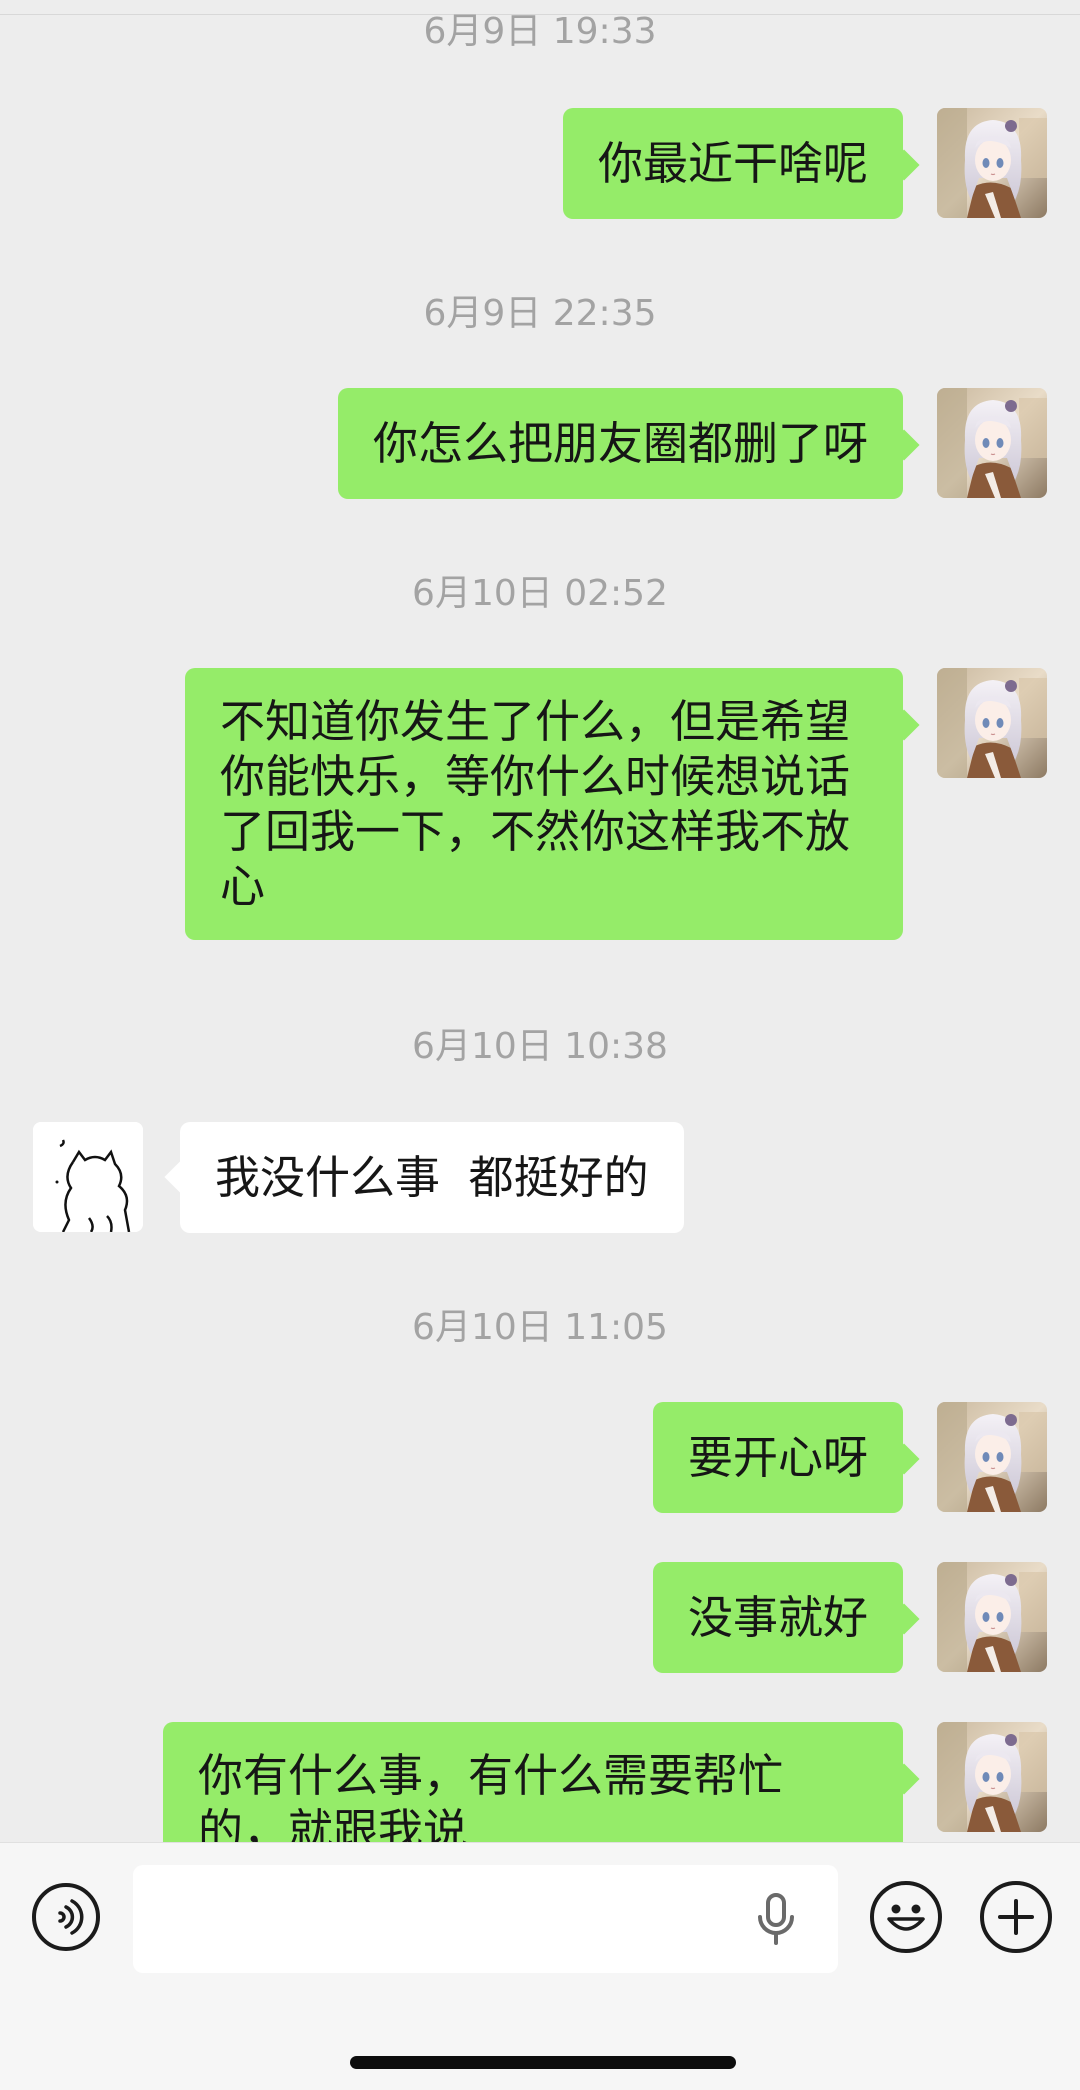 The image size is (1080, 2090). I want to click on message-timestamp: 6月10日 02:52, so click(540, 593).